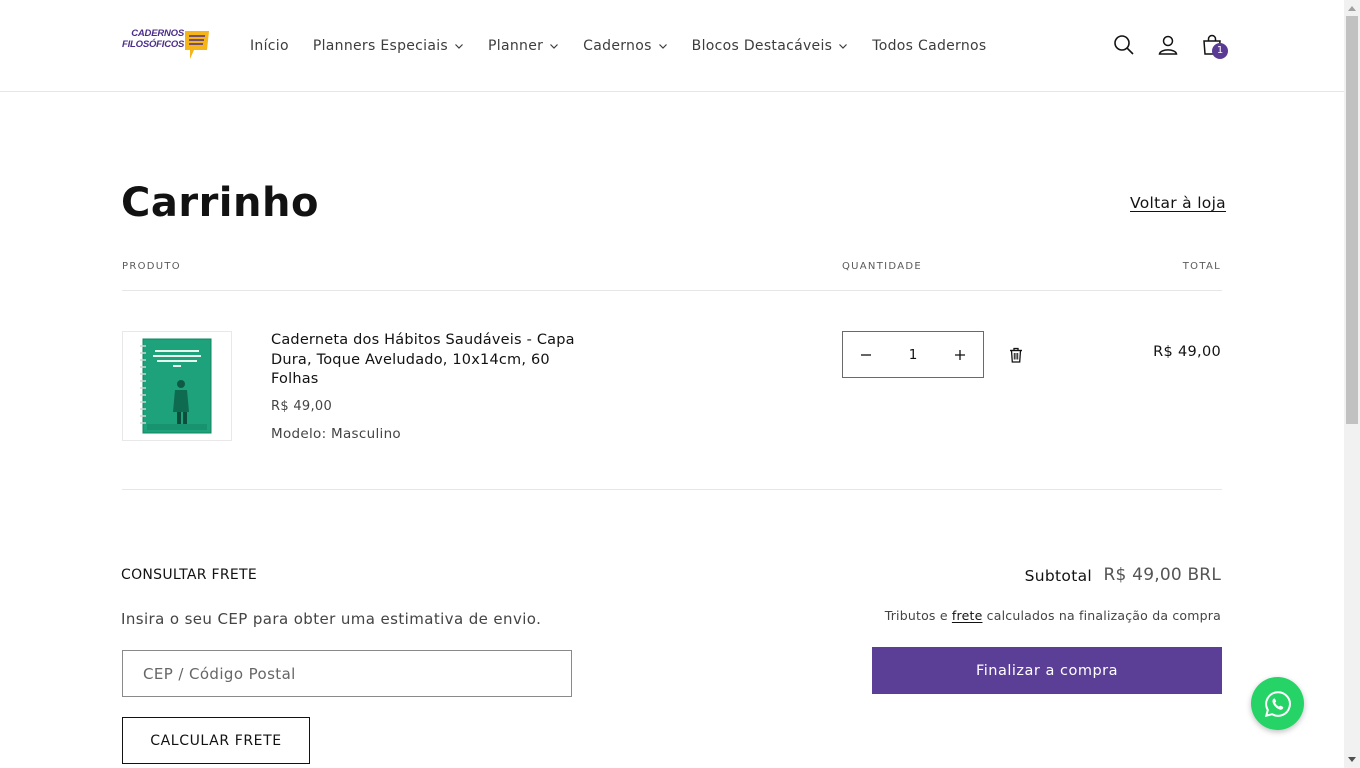 Image resolution: width=1360 pixels, height=768 pixels. What do you see at coordinates (882, 266) in the screenshot?
I see `column-header-quantity: QUANTIDADE` at bounding box center [882, 266].